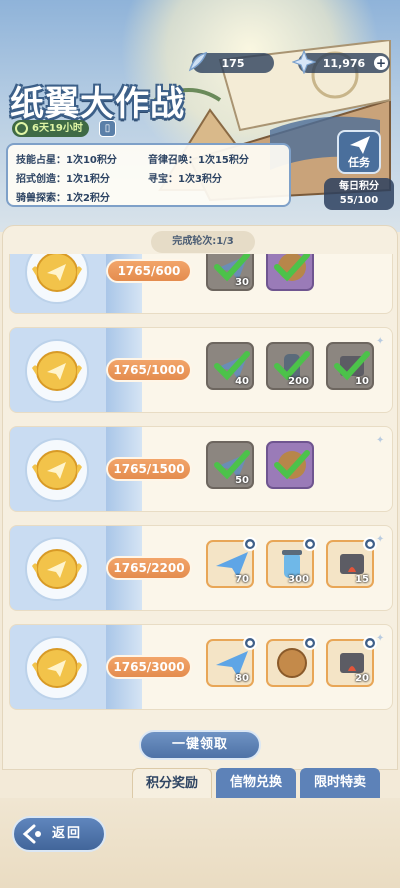  What do you see at coordinates (291, 562) in the screenshot?
I see `reward-item-locked: ● 300` at bounding box center [291, 562].